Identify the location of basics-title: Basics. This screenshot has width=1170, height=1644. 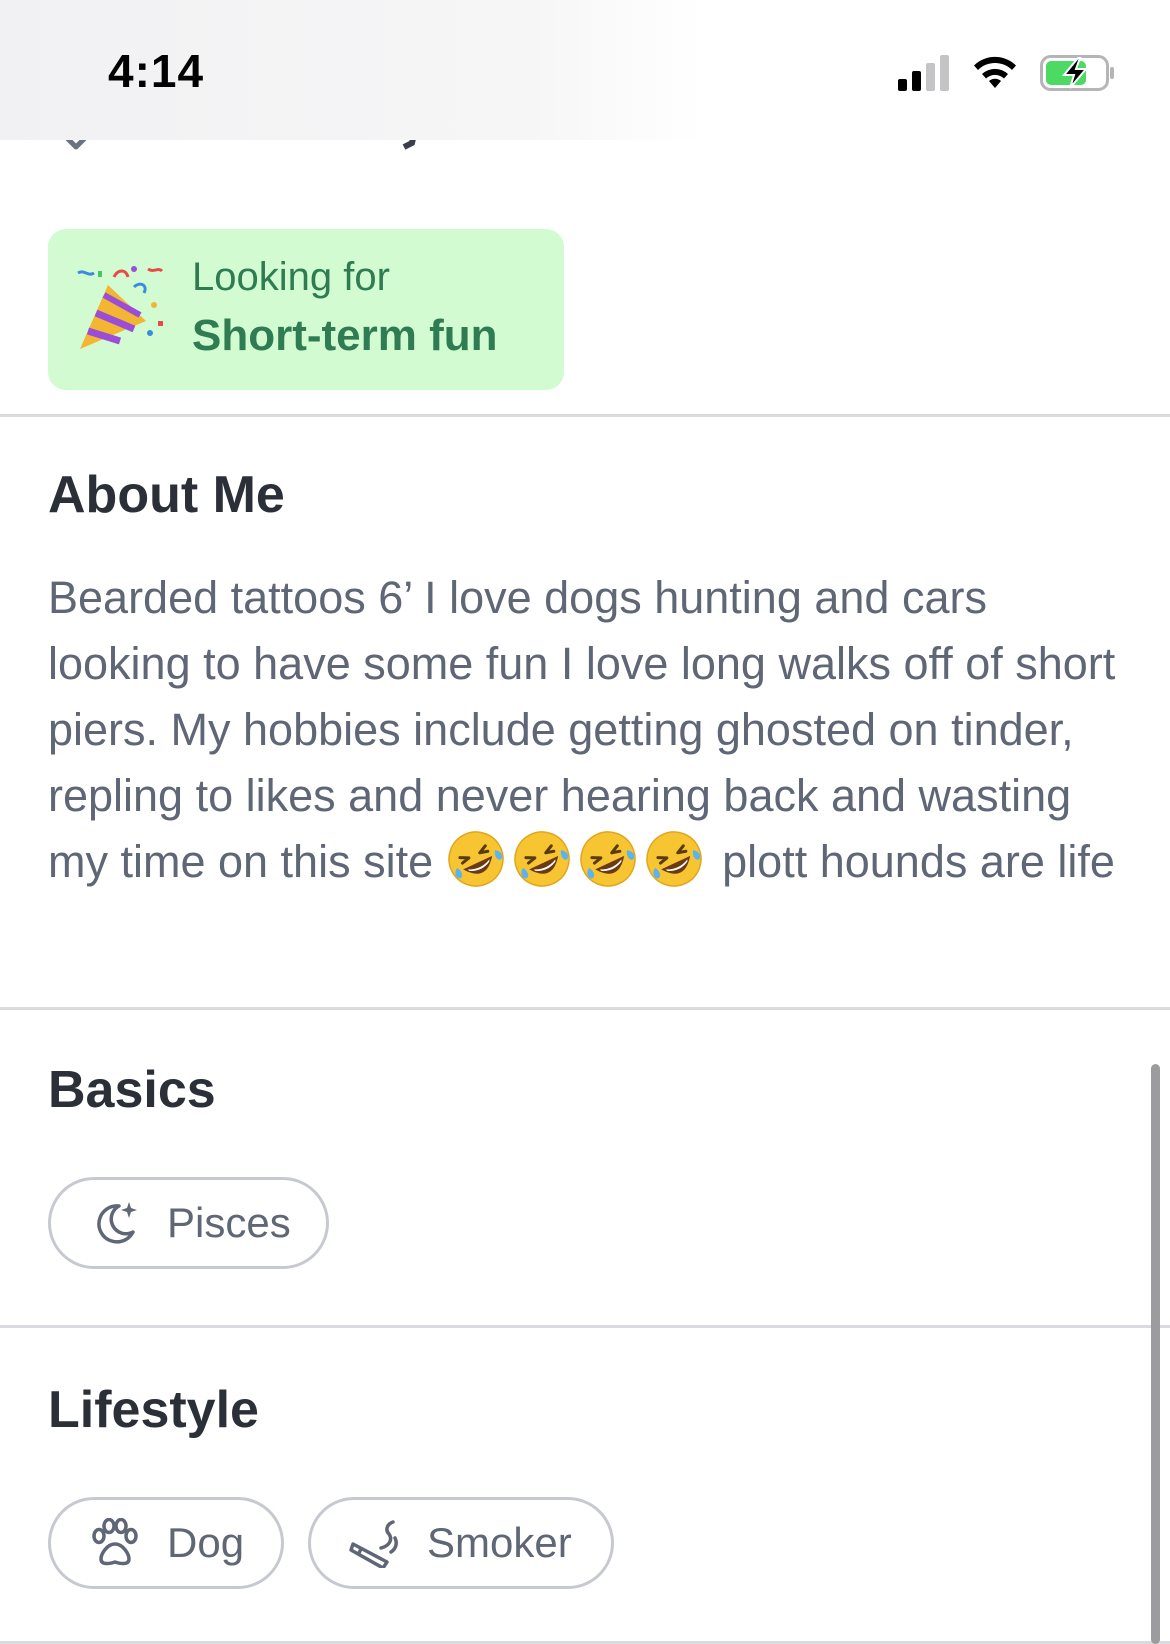
(132, 1090).